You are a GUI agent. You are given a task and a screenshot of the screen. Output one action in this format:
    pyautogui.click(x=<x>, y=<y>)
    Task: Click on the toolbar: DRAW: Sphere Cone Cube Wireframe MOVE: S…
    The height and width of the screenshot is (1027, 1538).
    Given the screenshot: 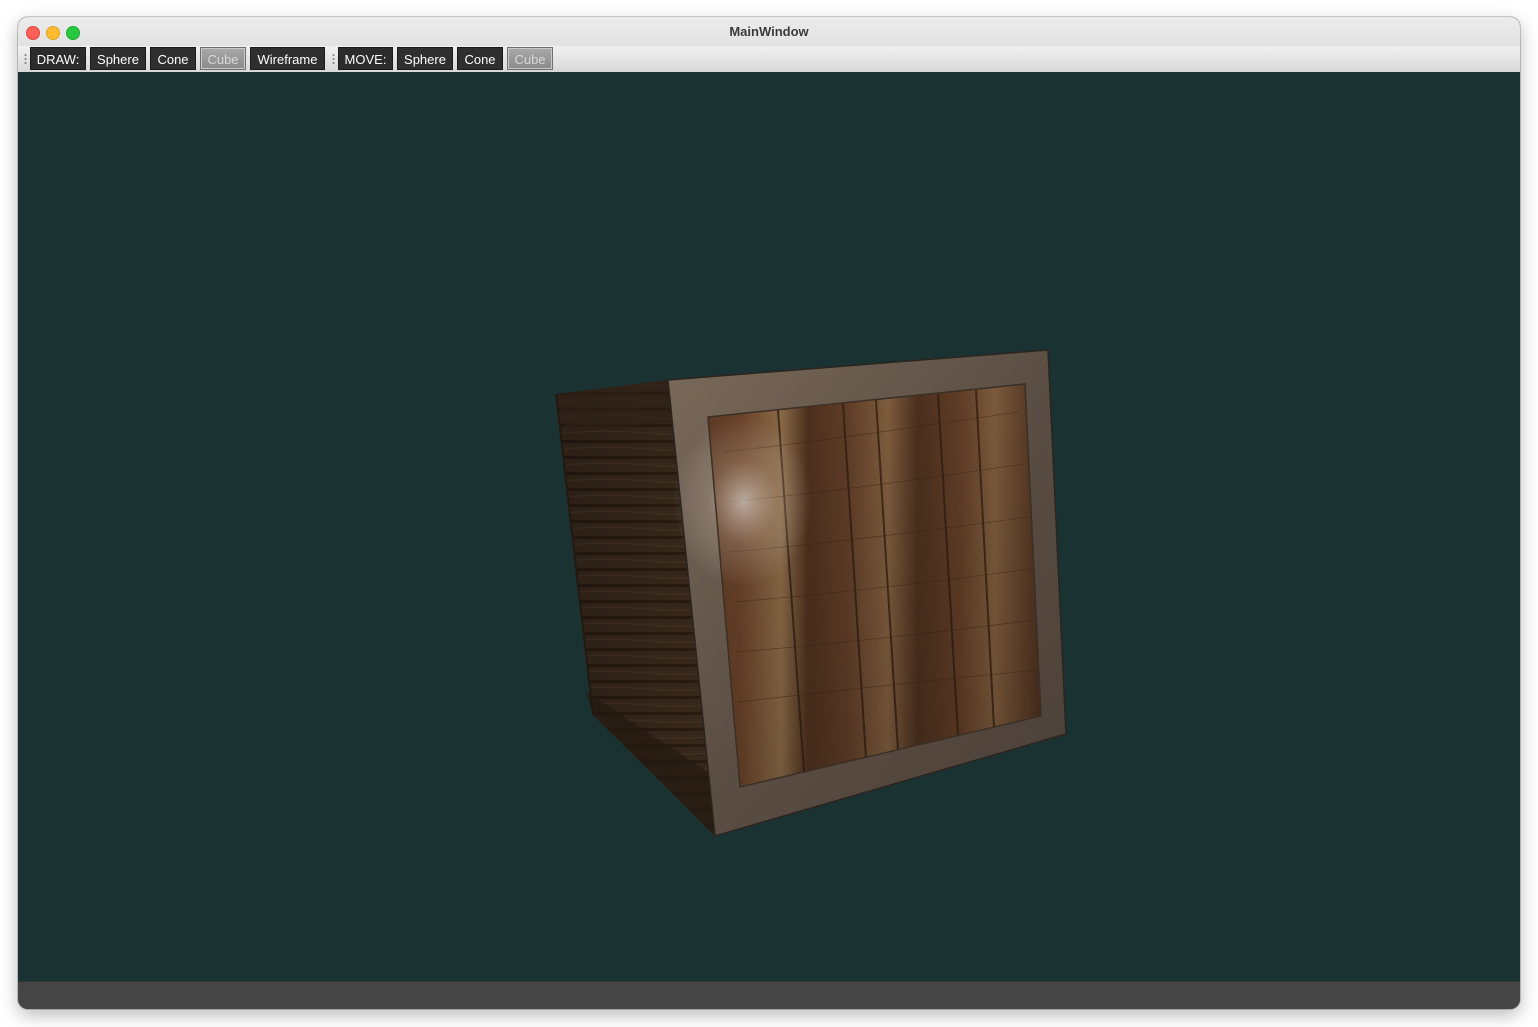 What is the action you would take?
    pyautogui.click(x=769, y=59)
    